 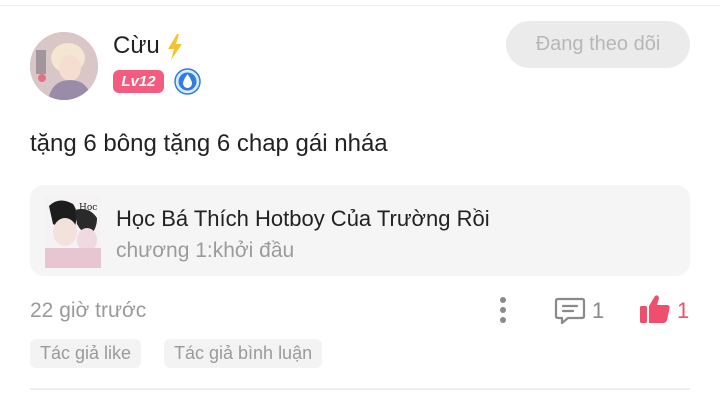 I want to click on avatar, so click(x=64, y=66).